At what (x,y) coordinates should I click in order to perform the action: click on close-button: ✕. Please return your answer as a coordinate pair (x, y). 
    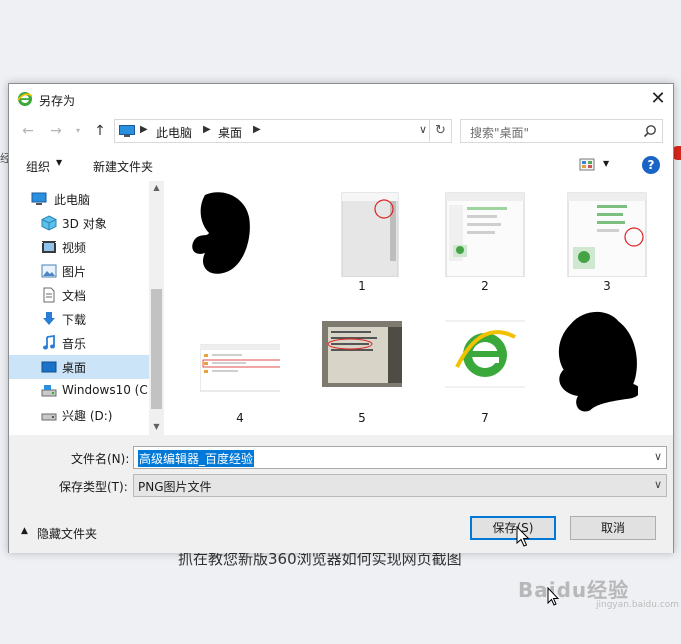
    Looking at the image, I should click on (658, 99).